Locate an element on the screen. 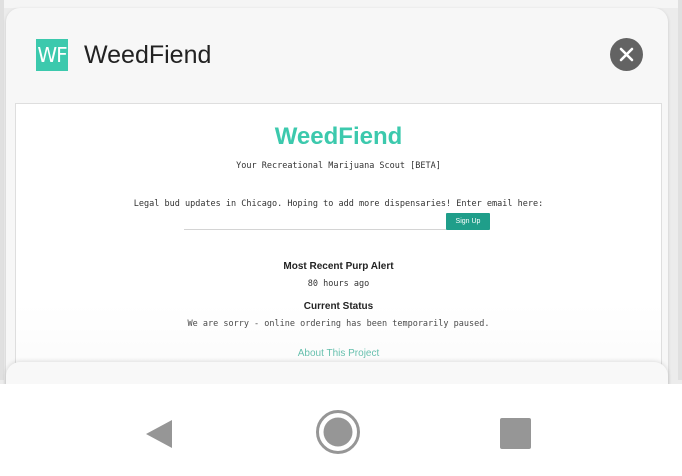  close-icon is located at coordinates (626, 54).